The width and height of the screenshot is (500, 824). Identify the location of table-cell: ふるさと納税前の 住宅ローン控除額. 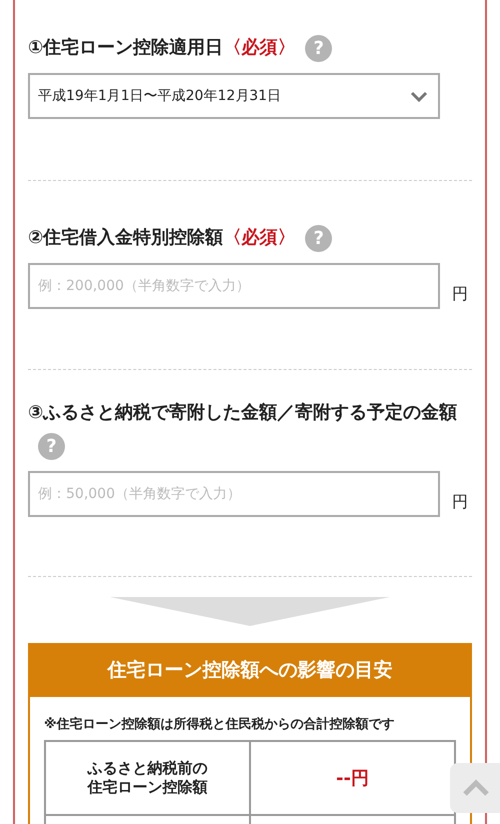
(147, 778).